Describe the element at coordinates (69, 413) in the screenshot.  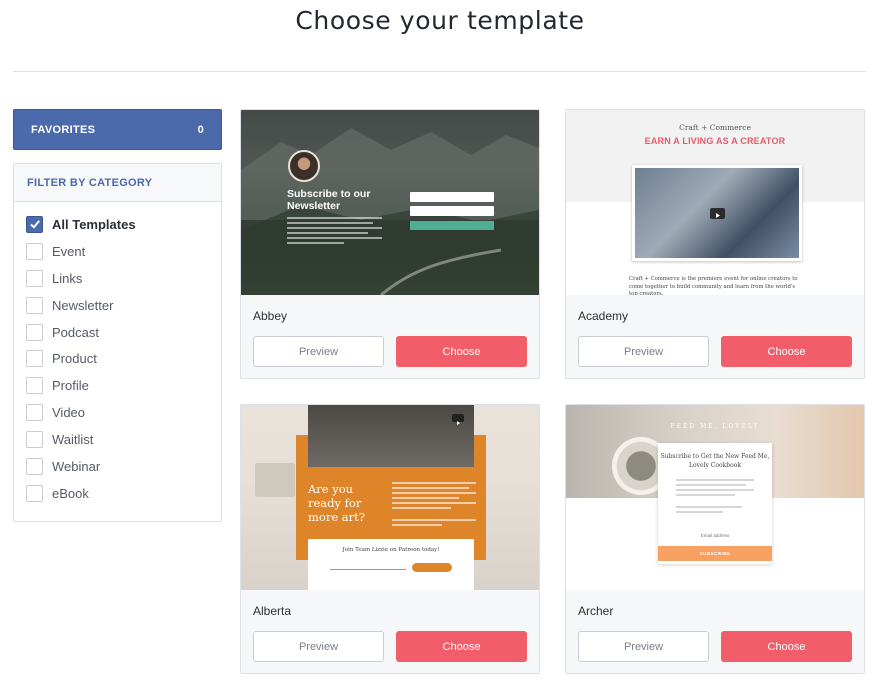
I see `category-label: Video` at that location.